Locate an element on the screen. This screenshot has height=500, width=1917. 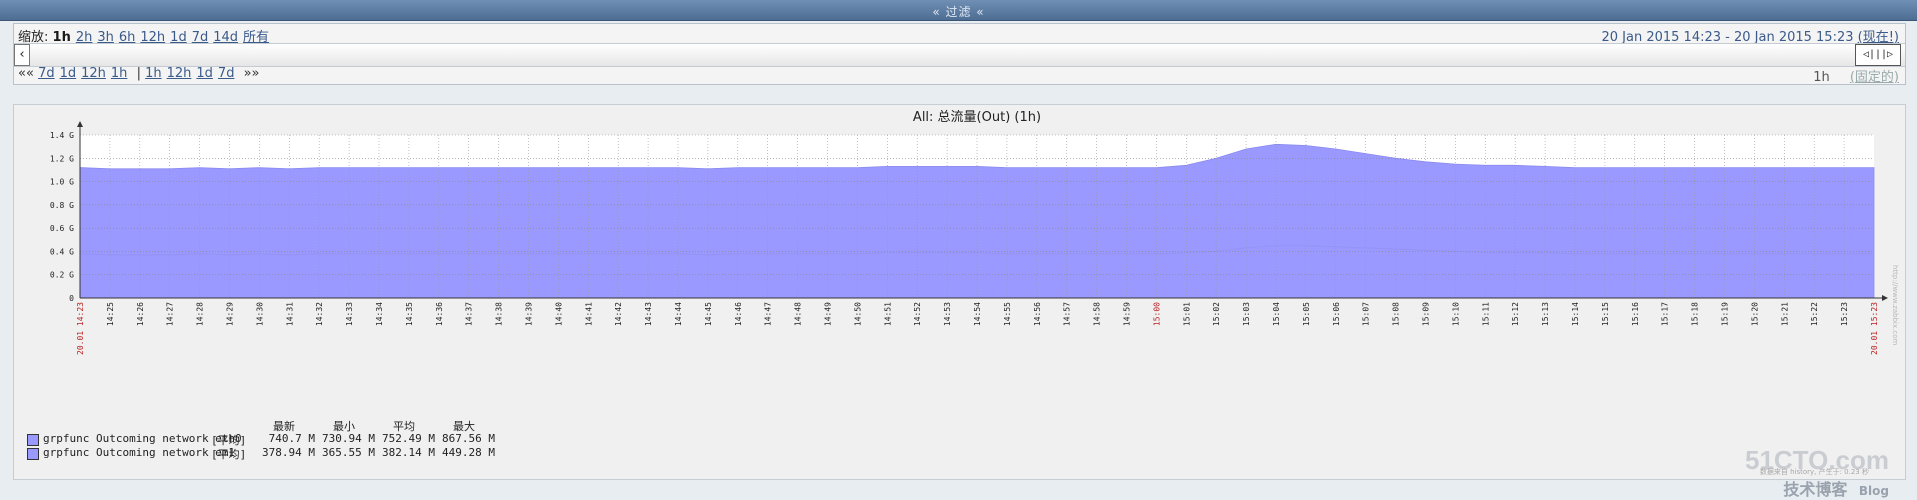
x-tick-label: 15:02 is located at coordinates (1216, 314).